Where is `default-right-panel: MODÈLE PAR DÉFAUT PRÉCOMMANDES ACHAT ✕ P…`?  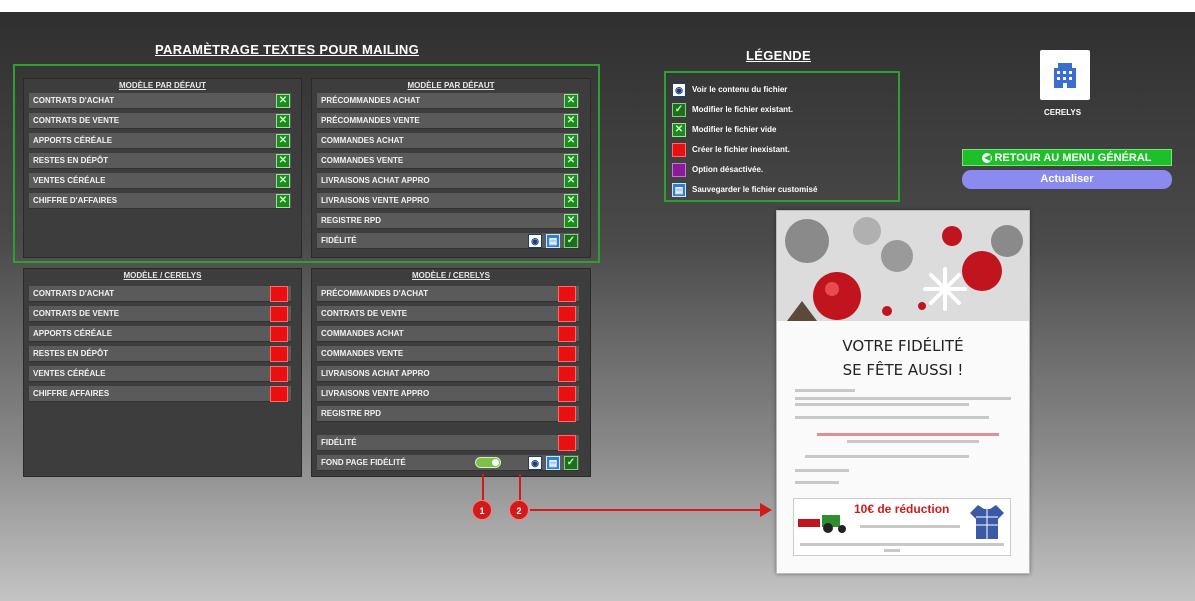 default-right-panel: MODÈLE PAR DÉFAUT PRÉCOMMANDES ACHAT ✕ P… is located at coordinates (451, 168).